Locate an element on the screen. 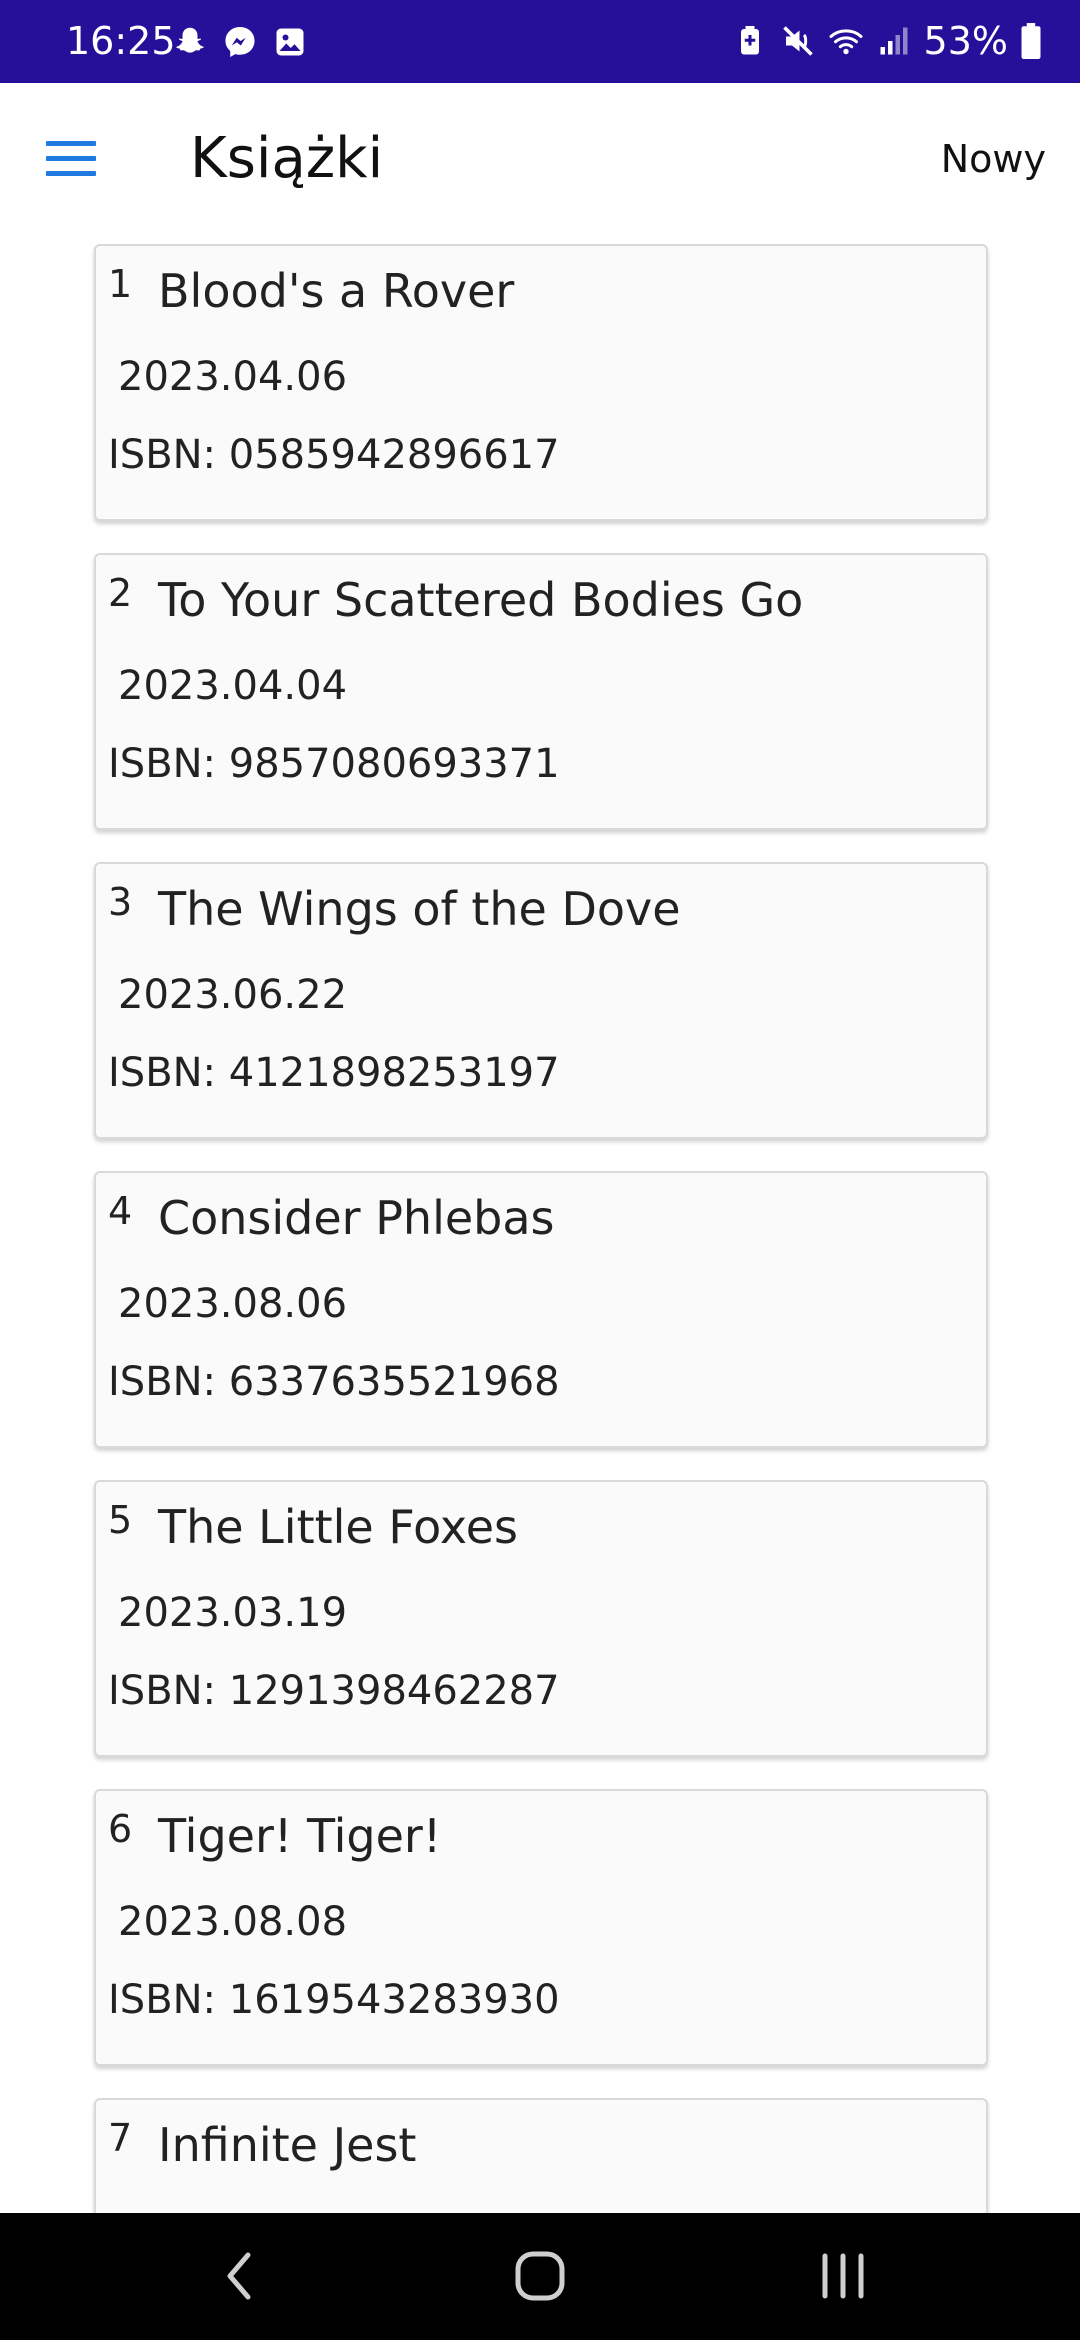 This screenshot has height=2340, width=1080. gallery-icon is located at coordinates (290, 42).